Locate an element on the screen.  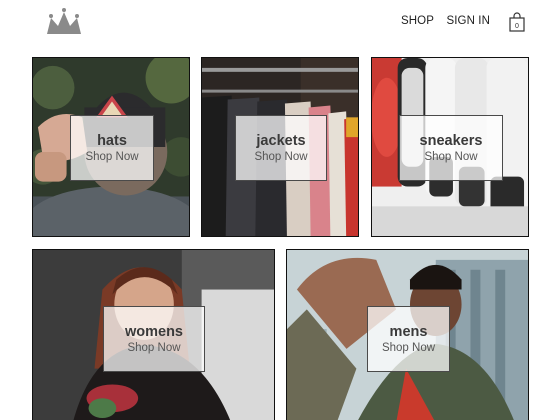
category-card-hats: hats Shop Now is located at coordinates (111, 147).